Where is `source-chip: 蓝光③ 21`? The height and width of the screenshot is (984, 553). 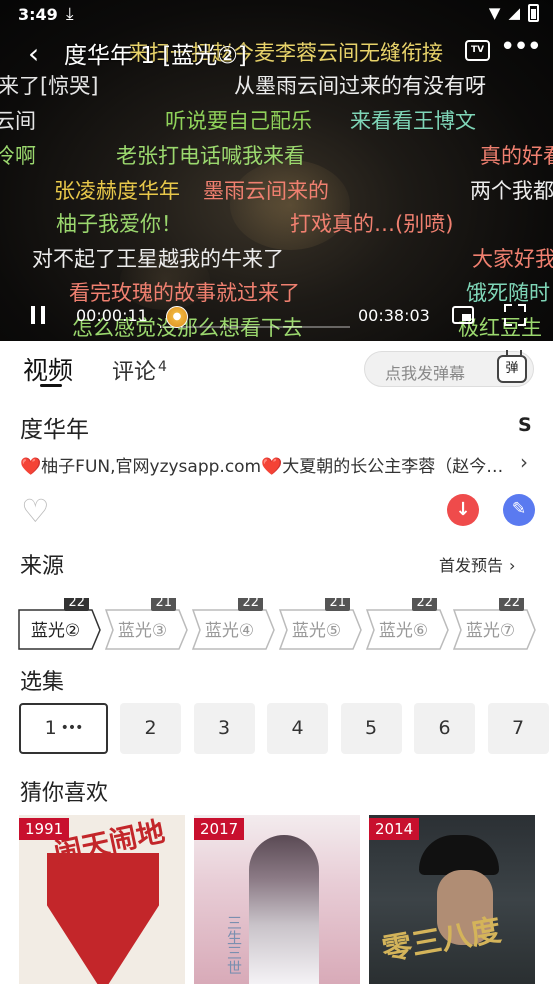
source-chip: 蓝光③ 21 is located at coordinates (146, 624).